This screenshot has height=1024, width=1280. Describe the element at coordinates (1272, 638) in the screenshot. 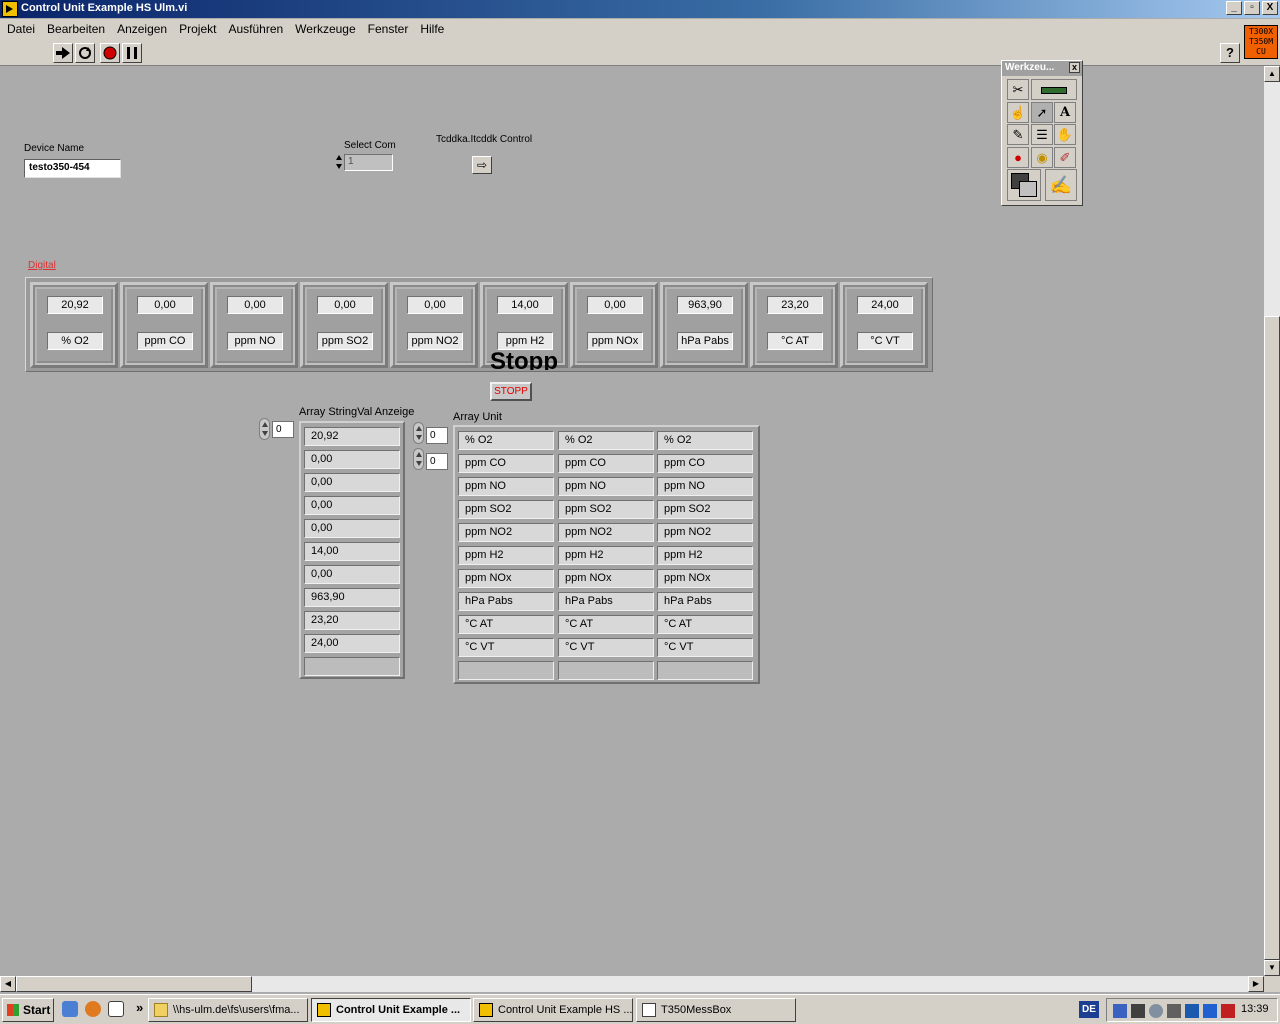

I see `vertical-scroll-thumb` at that location.